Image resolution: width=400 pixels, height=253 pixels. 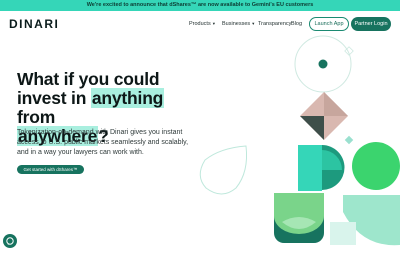 I want to click on teal-block, so click(x=310, y=168).